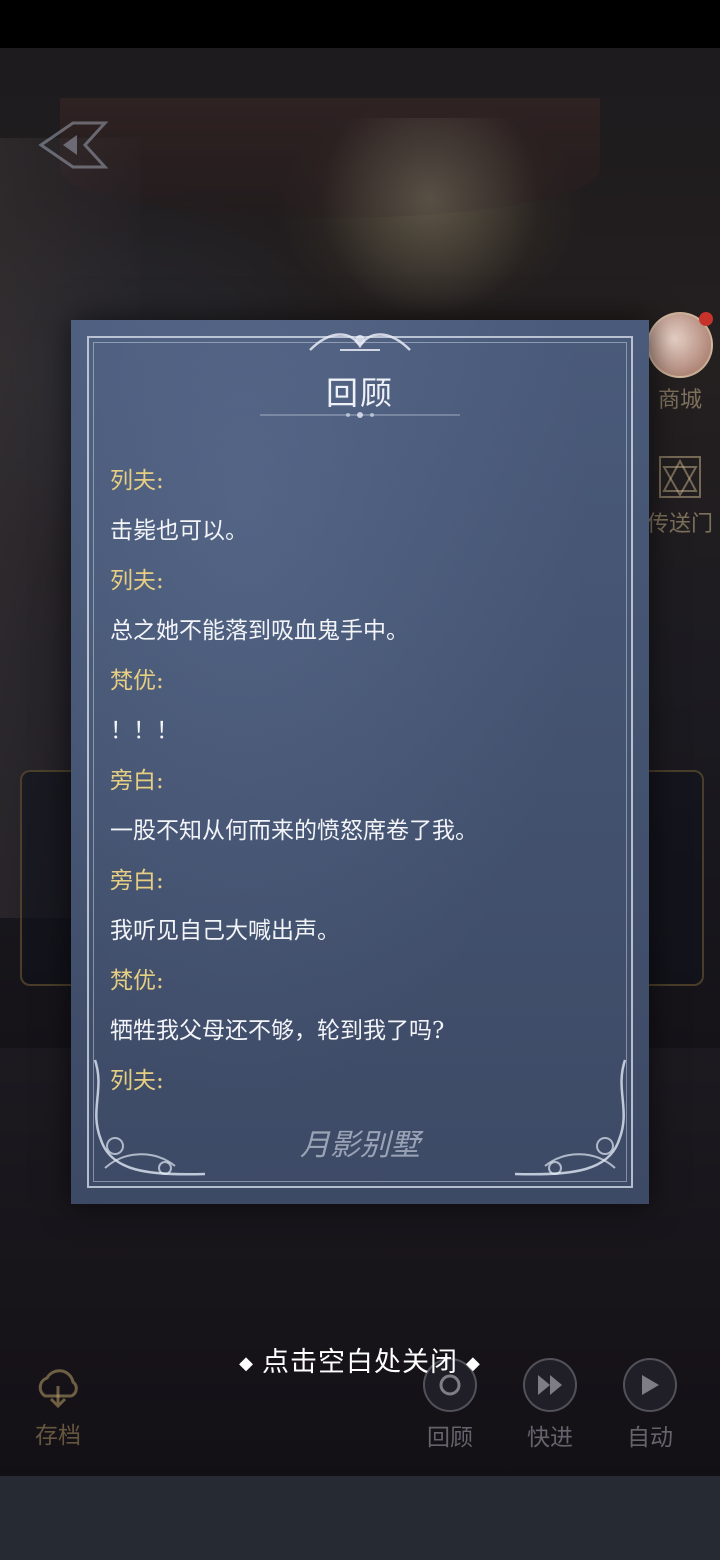  I want to click on fast-forward-label: 快进, so click(550, 1438).